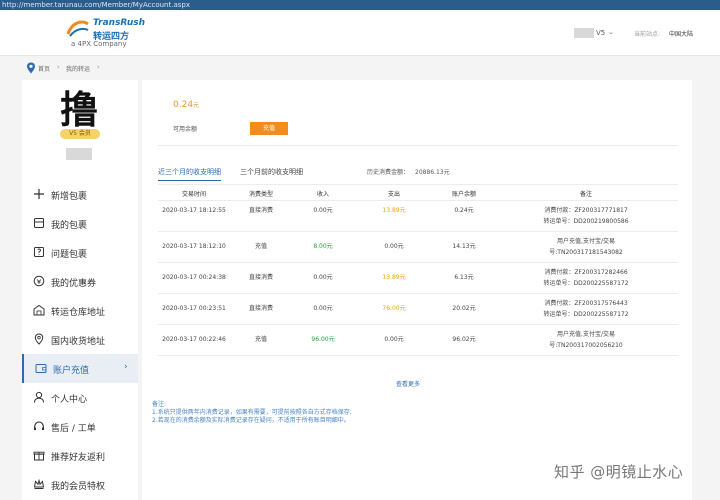  Describe the element at coordinates (80, 134) in the screenshot. I see `vip-badge: V5 会员` at that location.